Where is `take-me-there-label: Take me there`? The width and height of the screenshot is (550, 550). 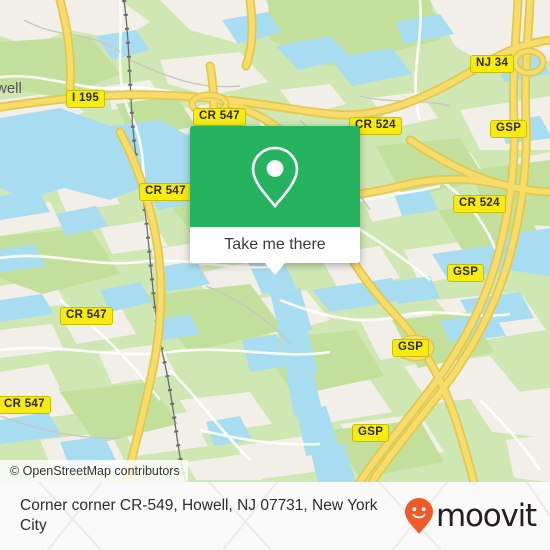
take-me-there-label: Take me there is located at coordinates (275, 244).